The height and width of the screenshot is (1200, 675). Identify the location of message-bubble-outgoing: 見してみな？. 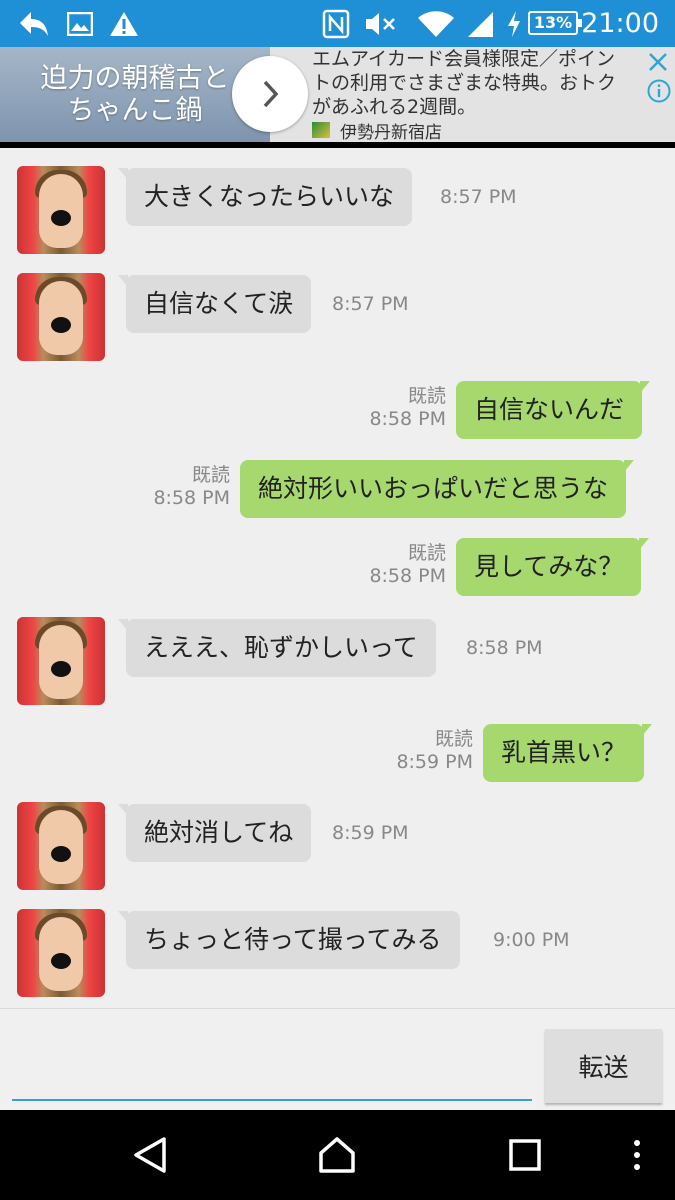
(553, 567).